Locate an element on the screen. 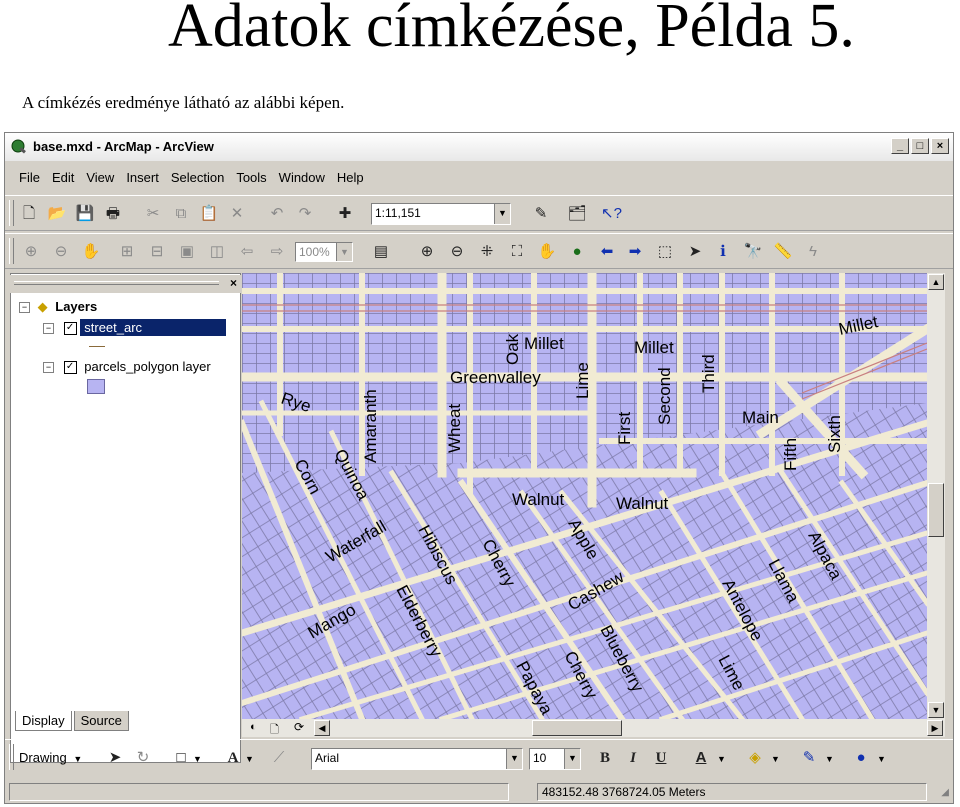 The image size is (960, 807). italic-button: I is located at coordinates (633, 758).